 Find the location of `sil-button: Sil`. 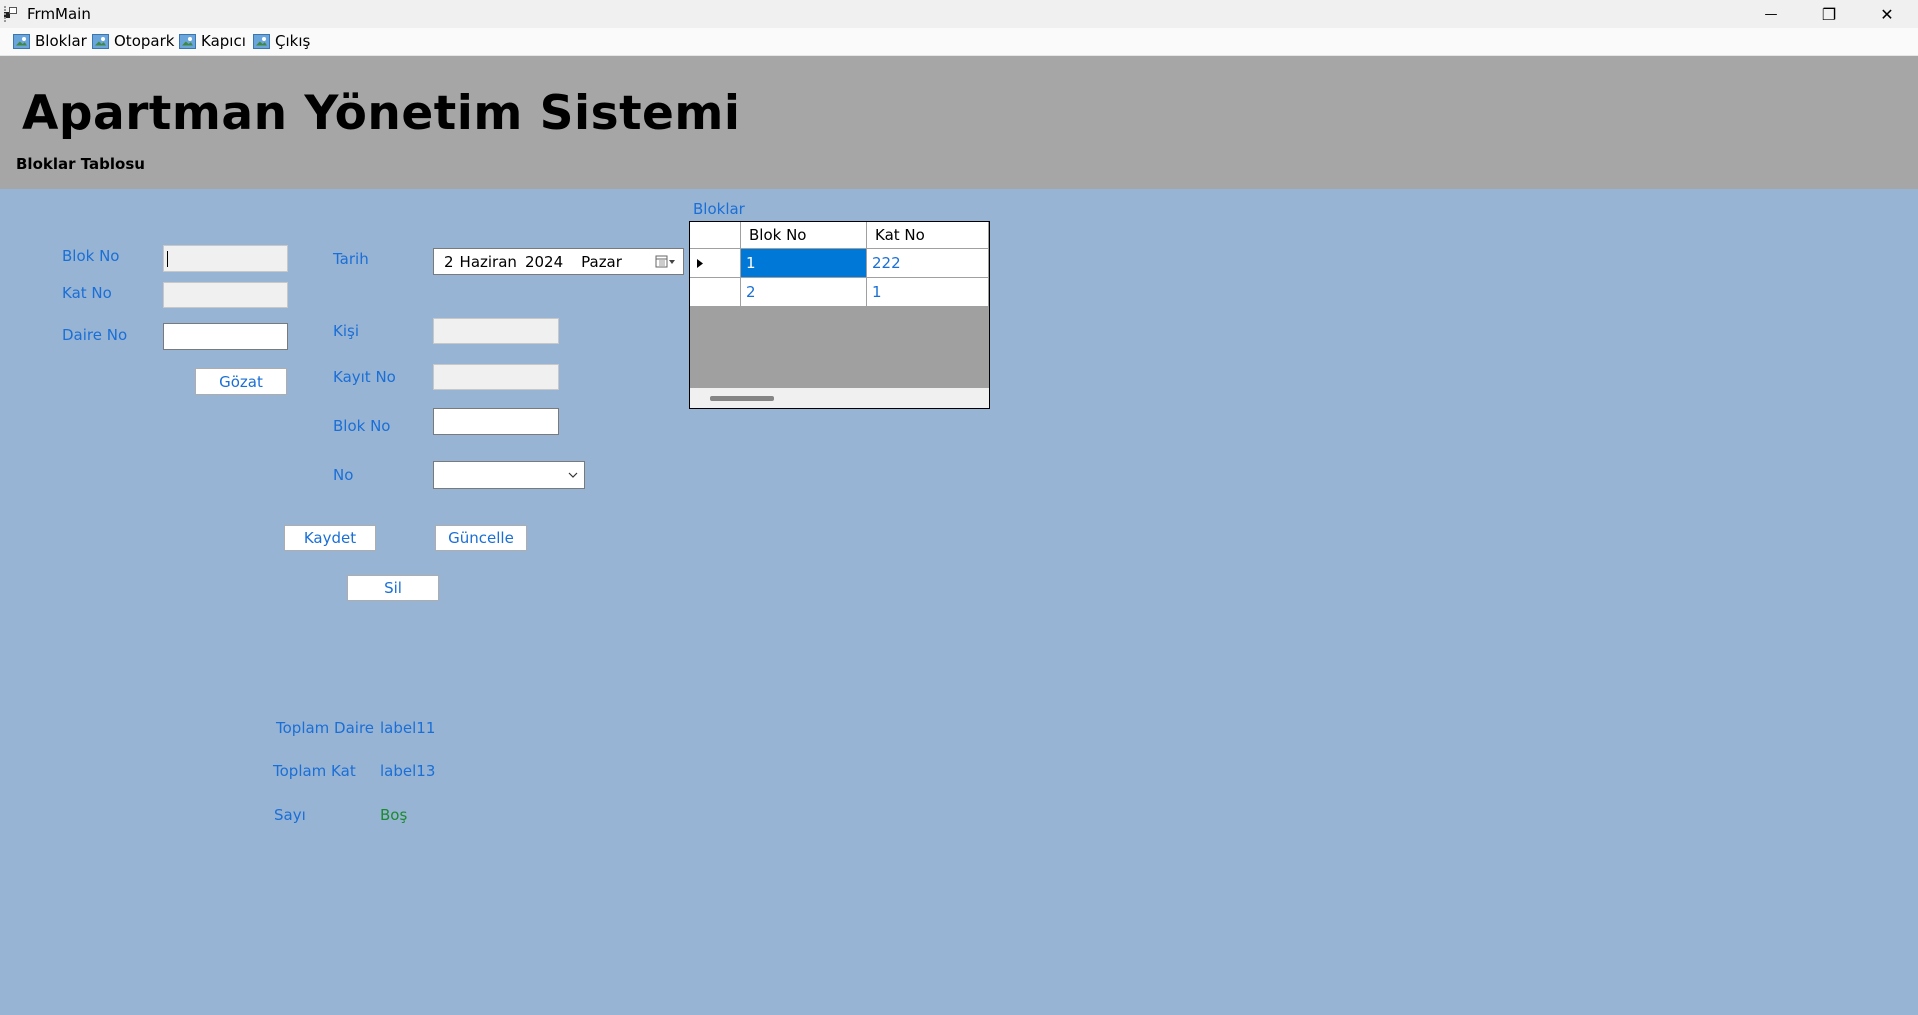

sil-button: Sil is located at coordinates (393, 588).